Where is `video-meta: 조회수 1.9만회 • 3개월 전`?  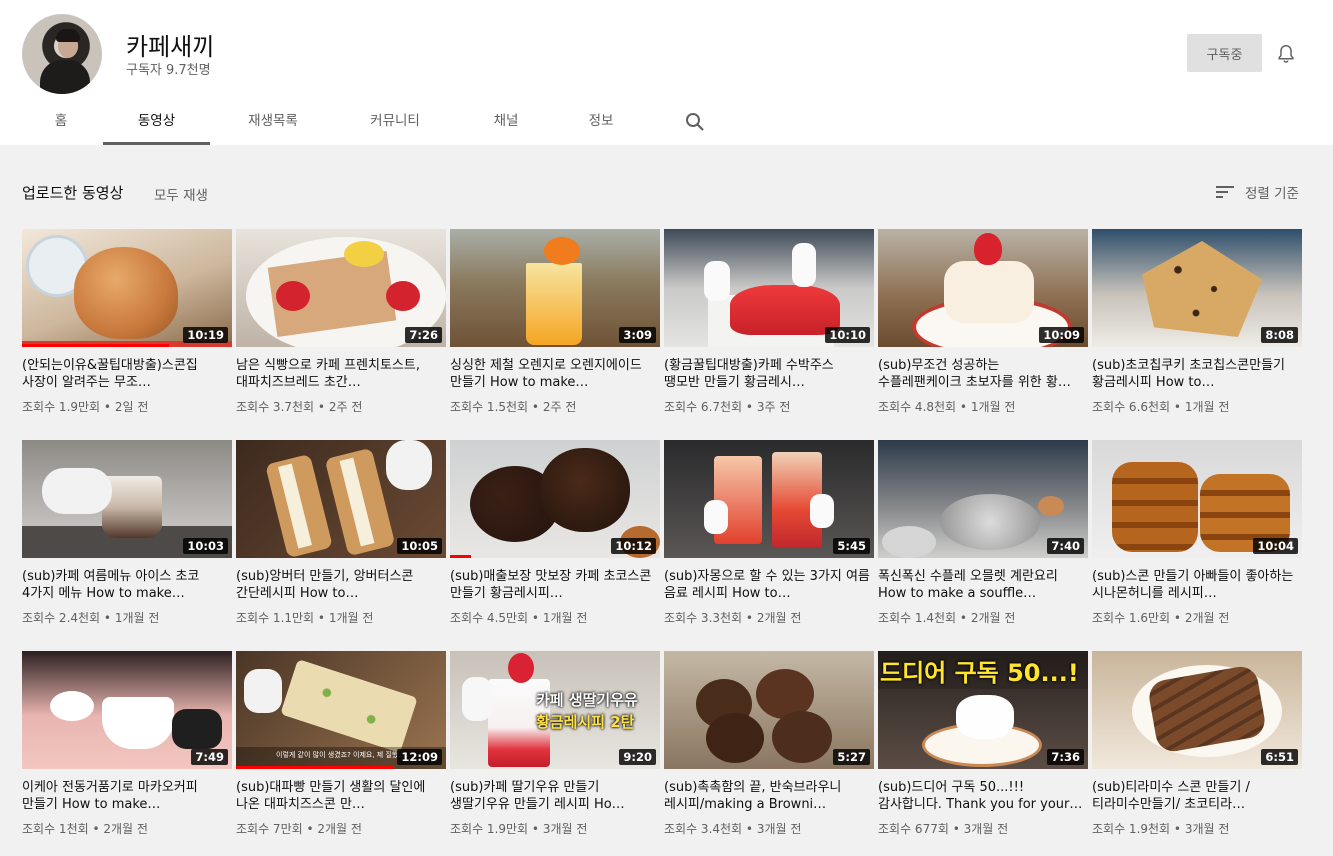
video-meta: 조회수 1.9만회 • 3개월 전 is located at coordinates (519, 829).